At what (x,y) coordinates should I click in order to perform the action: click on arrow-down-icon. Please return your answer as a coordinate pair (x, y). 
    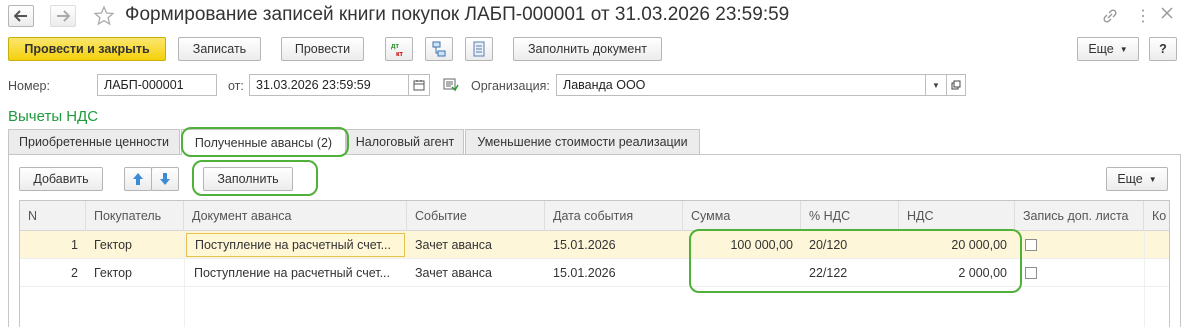
    Looking at the image, I should click on (165, 179).